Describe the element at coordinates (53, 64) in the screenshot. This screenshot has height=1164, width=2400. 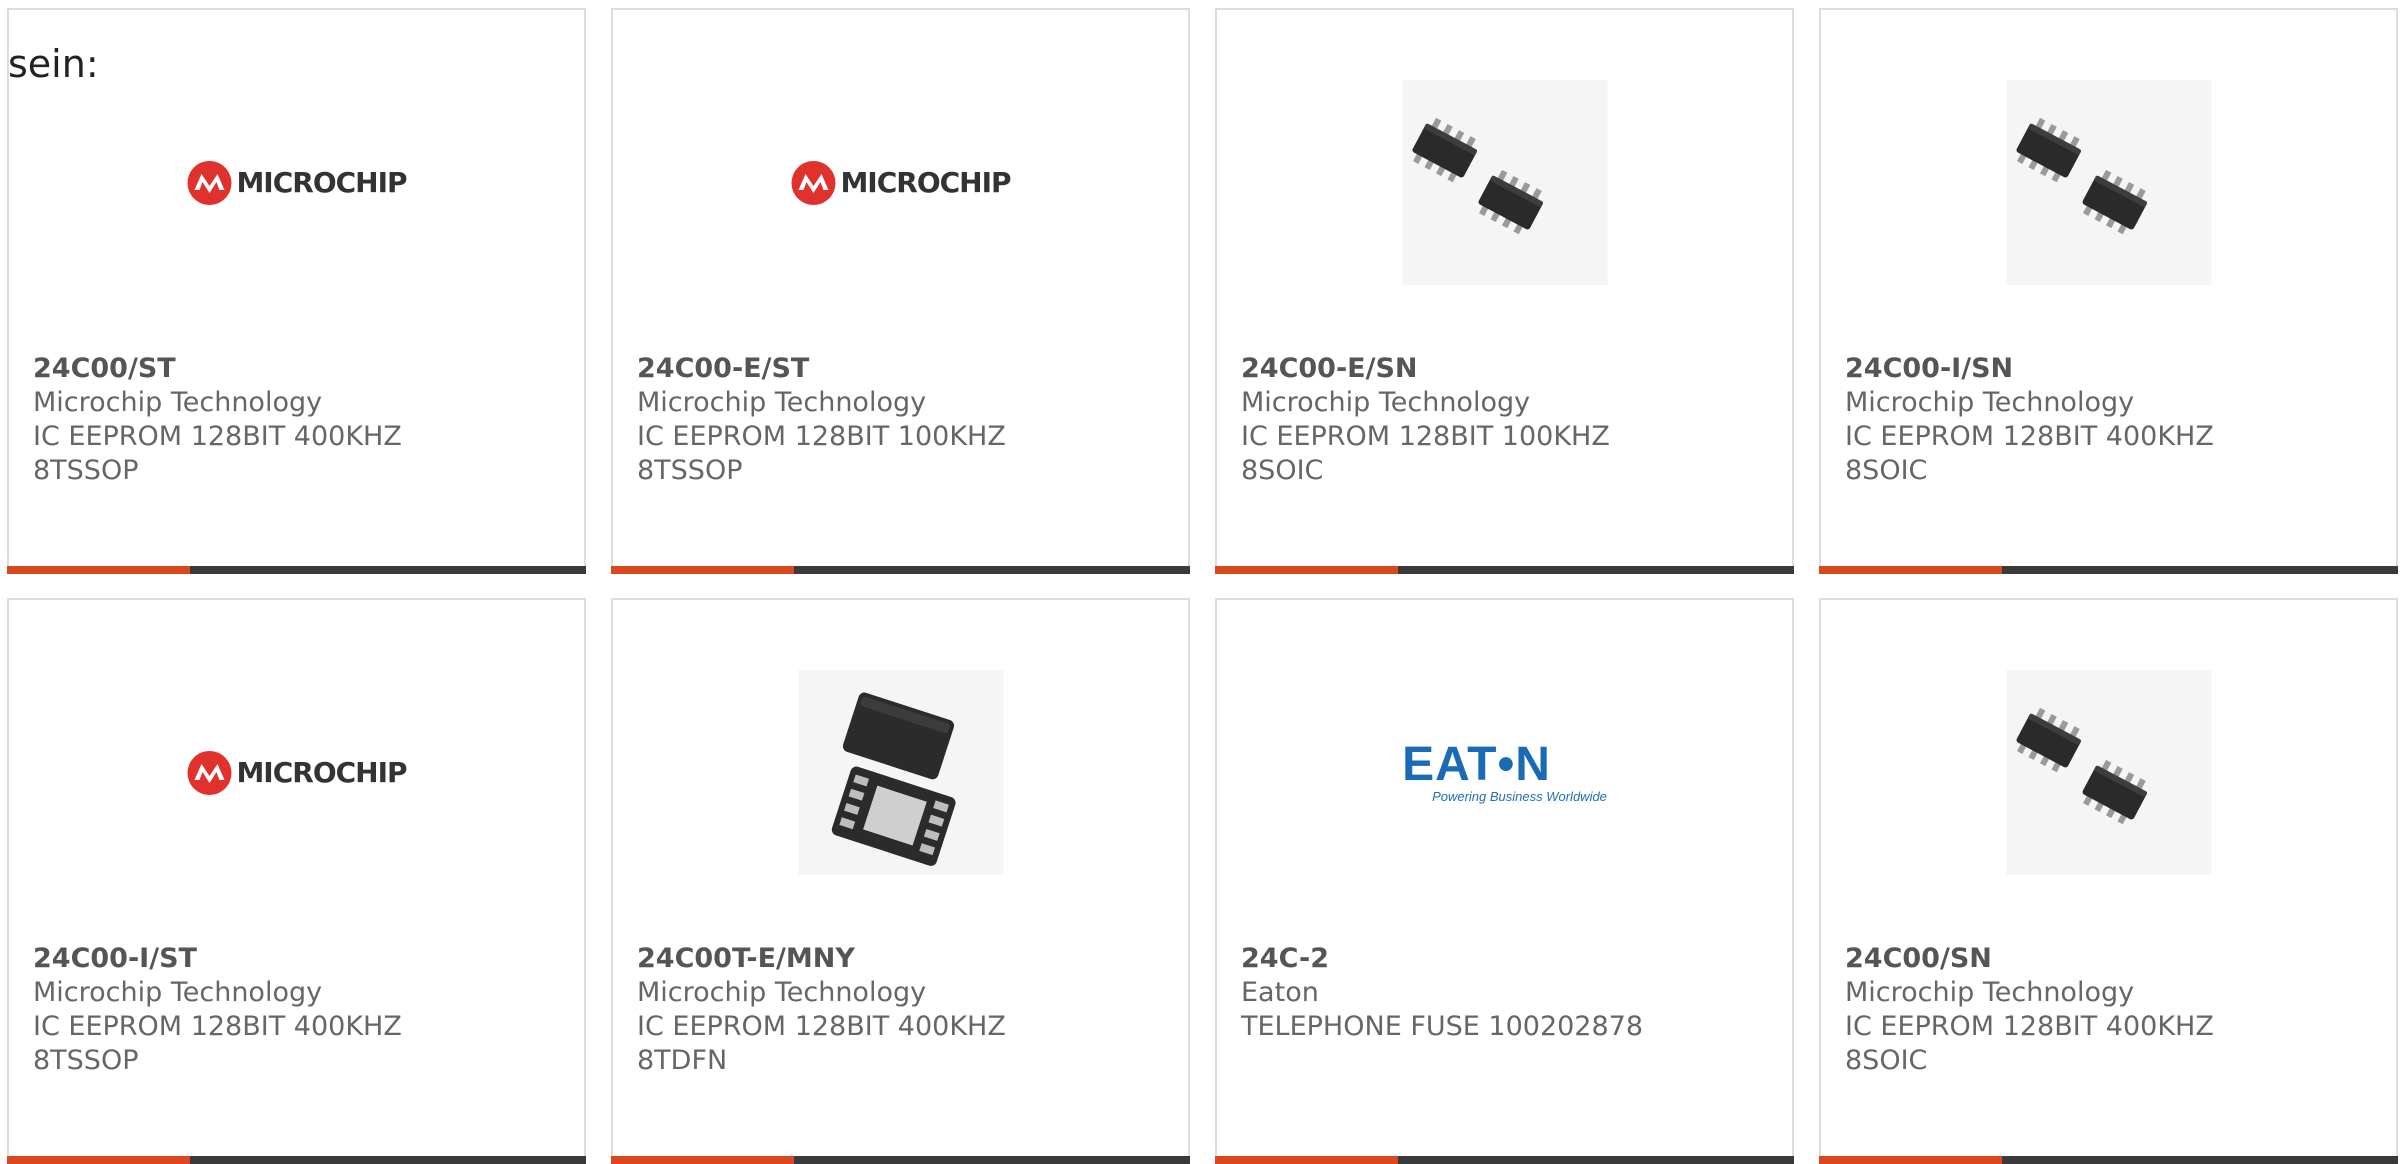
I see `intro-text: sein:` at that location.